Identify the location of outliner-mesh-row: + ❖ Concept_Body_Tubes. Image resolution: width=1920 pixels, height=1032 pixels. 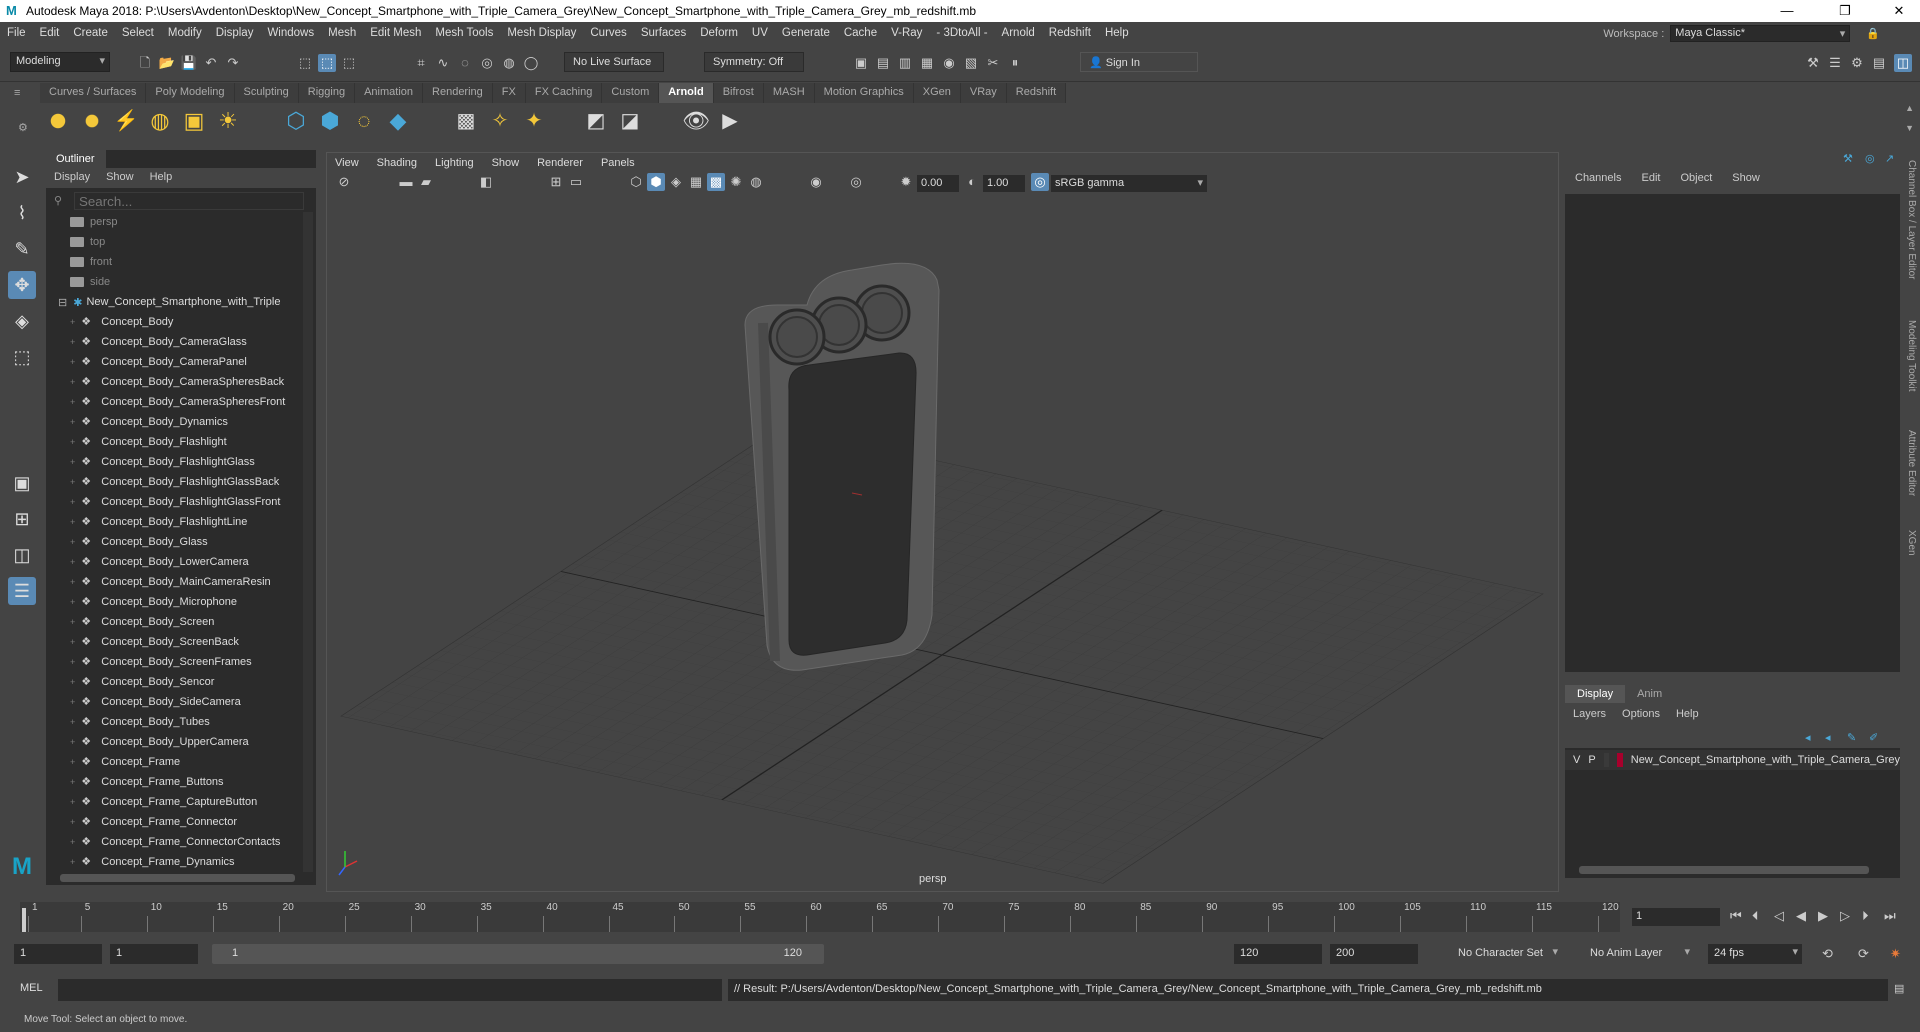
(173, 722).